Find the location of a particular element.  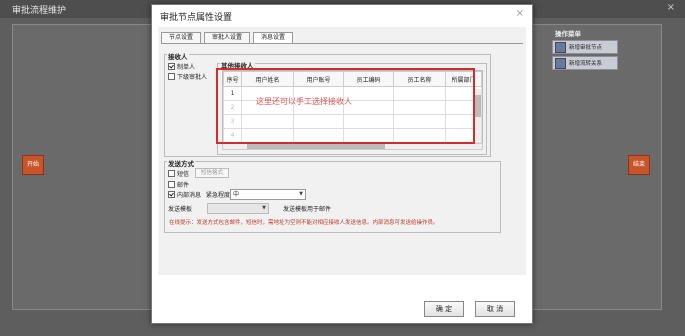

sms-label: 短信 is located at coordinates (183, 174).